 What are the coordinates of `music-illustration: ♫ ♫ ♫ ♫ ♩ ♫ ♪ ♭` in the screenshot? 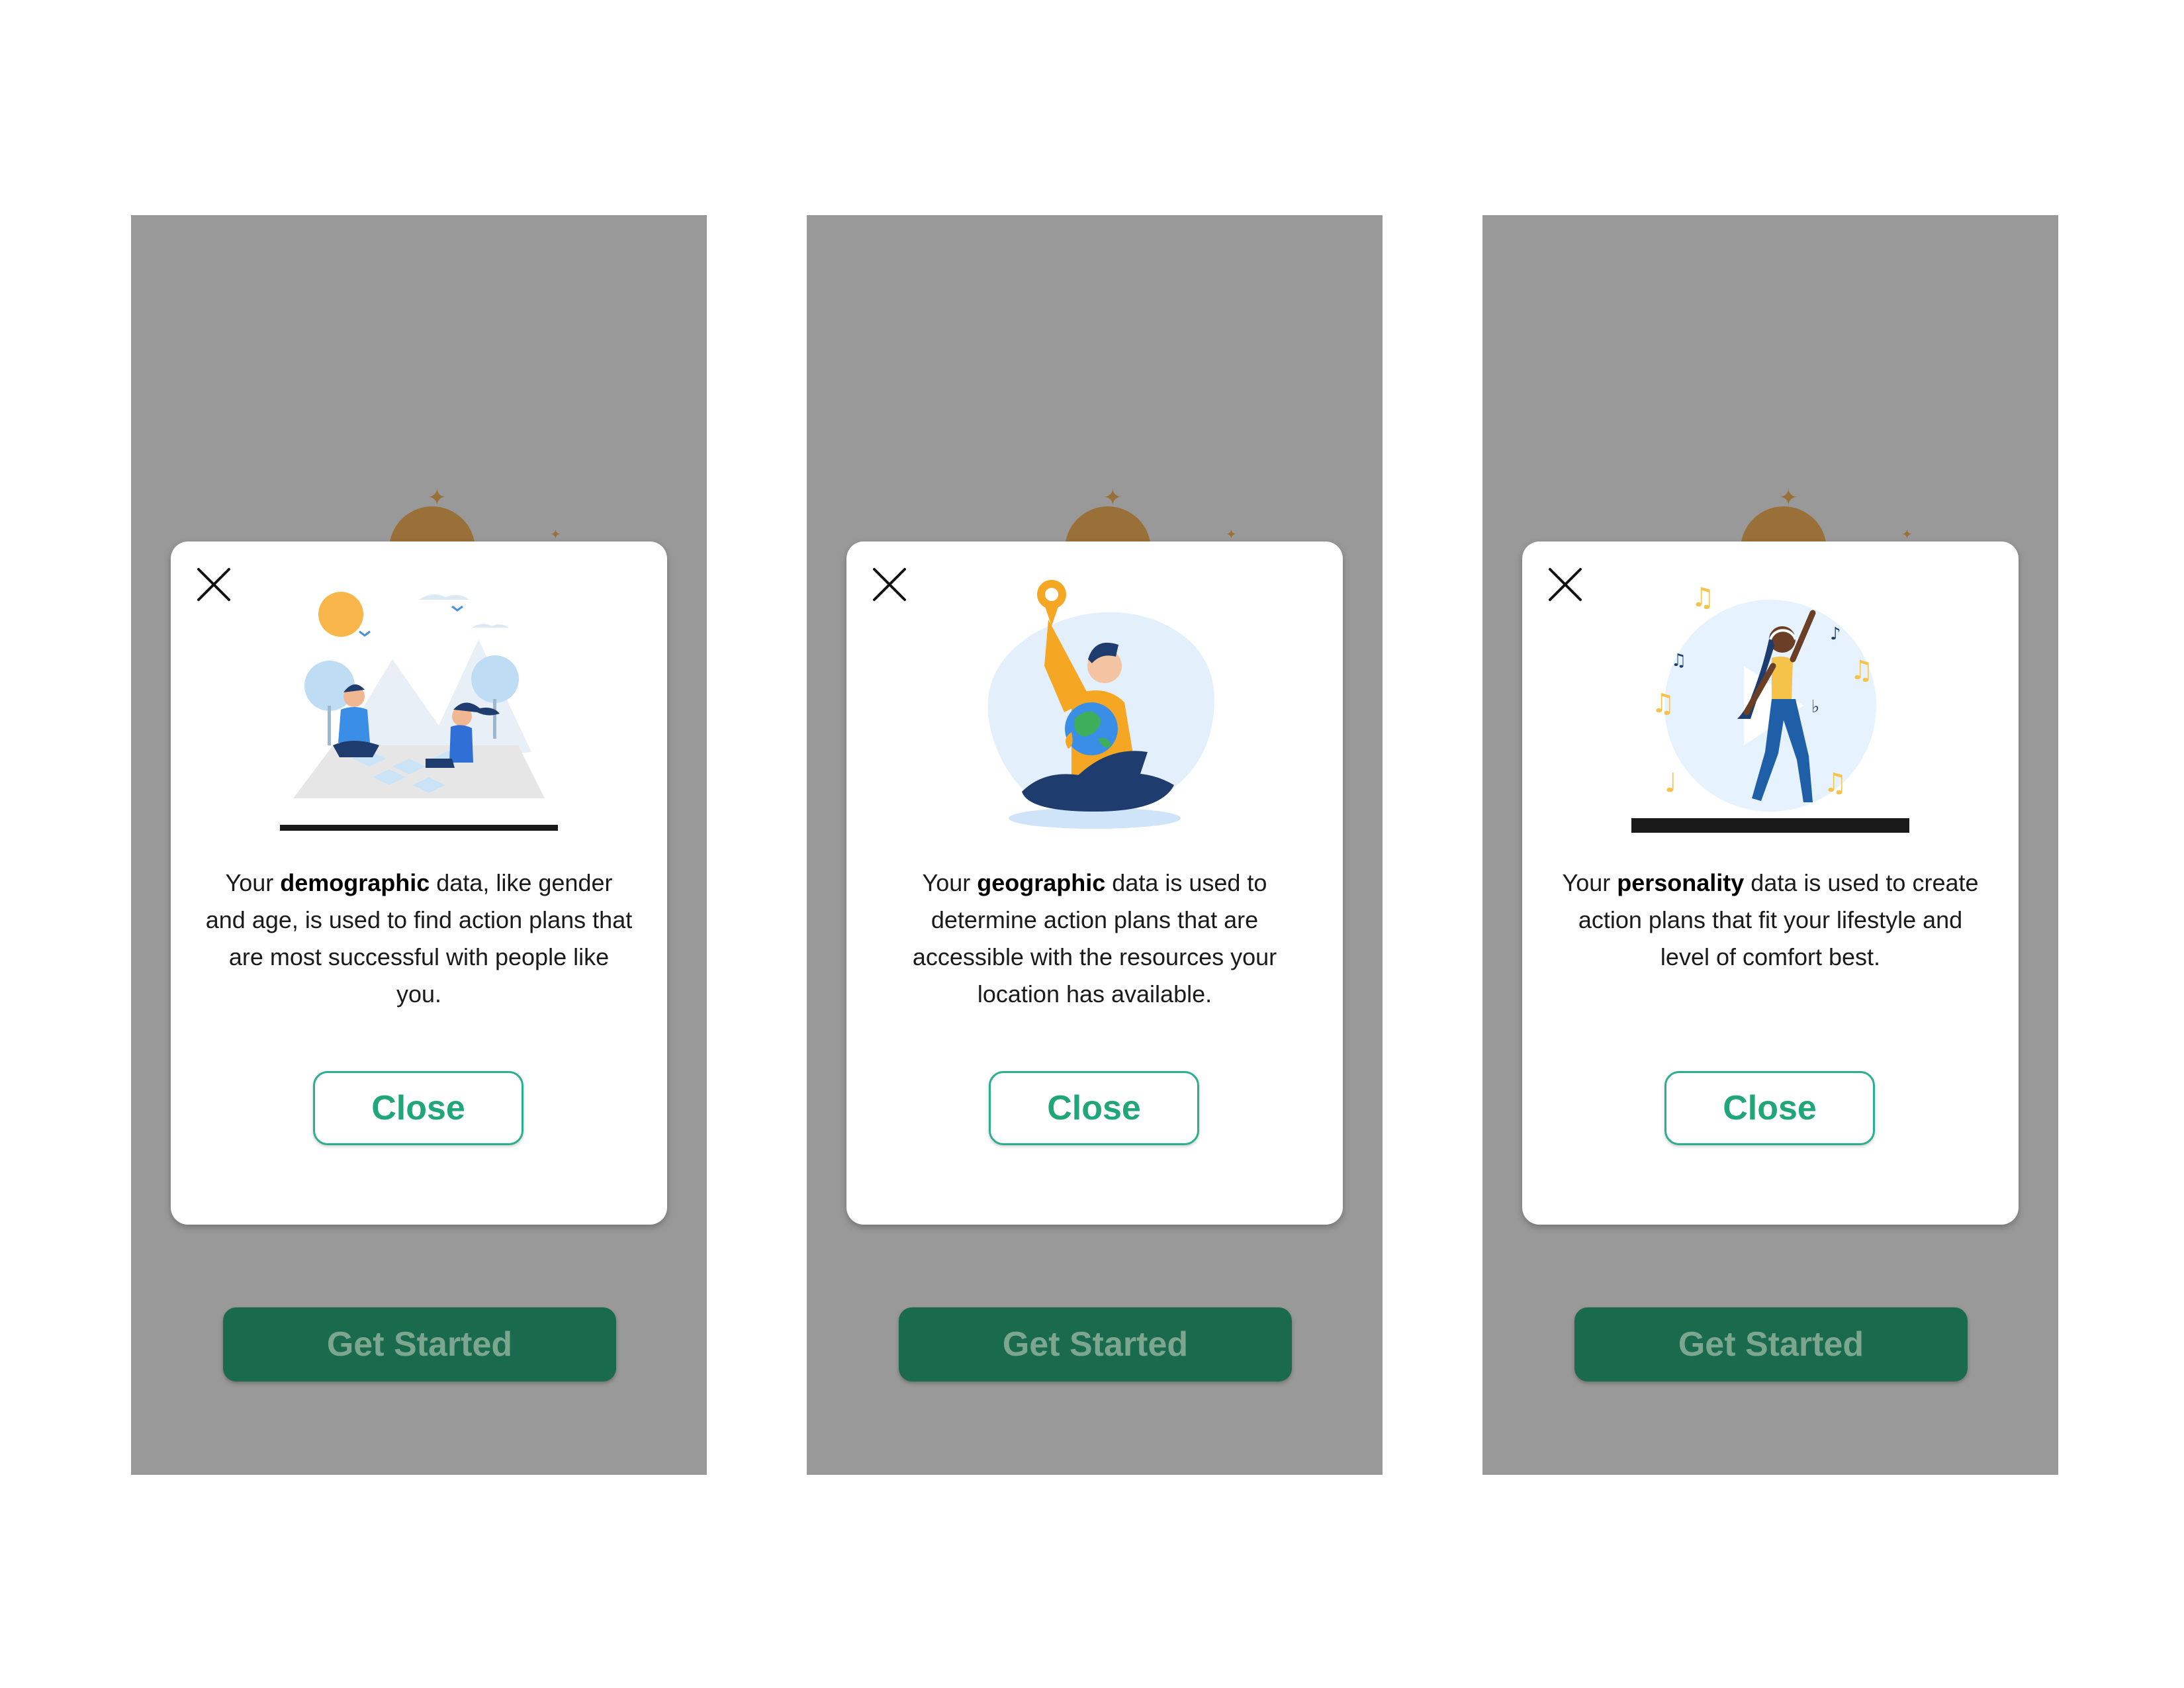 It's located at (1770, 709).